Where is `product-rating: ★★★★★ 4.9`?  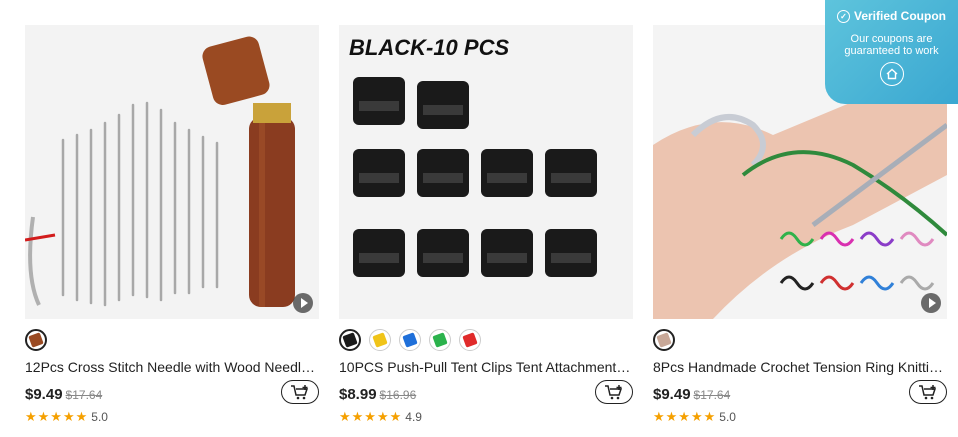
product-rating: ★★★★★ 4.9 is located at coordinates (380, 417).